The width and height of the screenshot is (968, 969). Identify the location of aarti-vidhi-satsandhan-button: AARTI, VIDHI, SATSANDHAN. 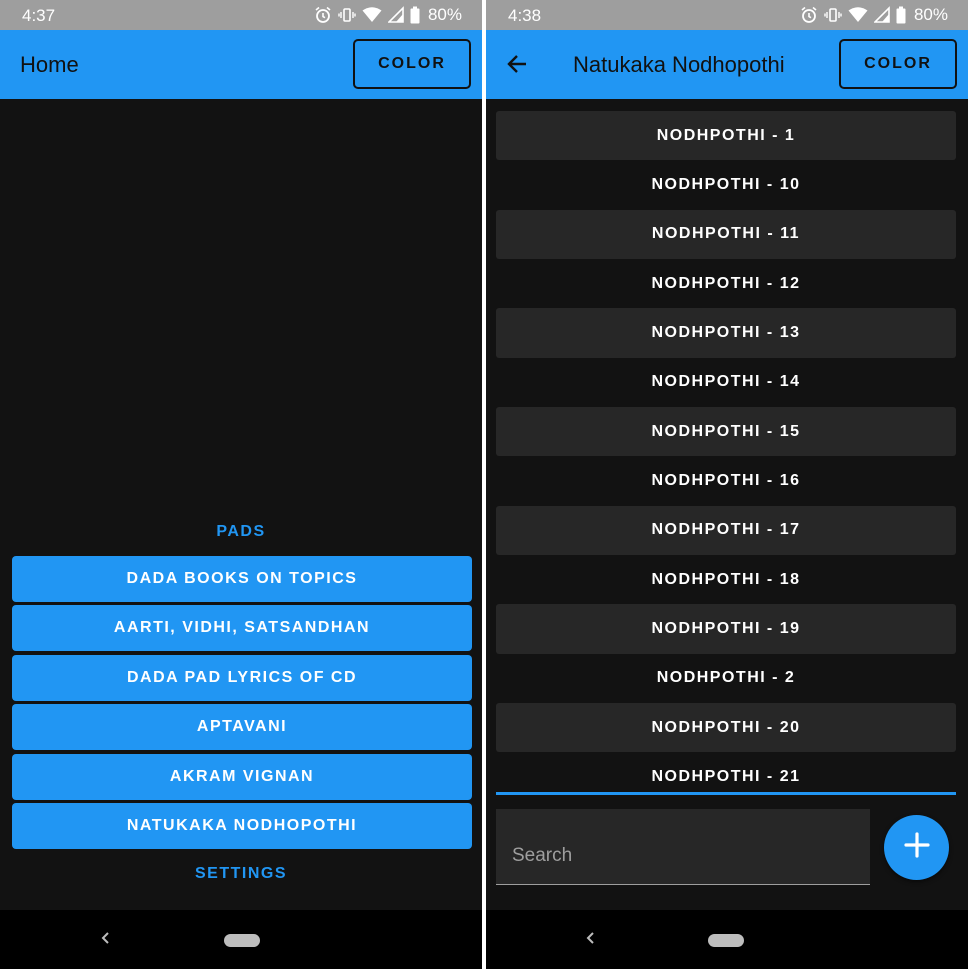
(242, 628).